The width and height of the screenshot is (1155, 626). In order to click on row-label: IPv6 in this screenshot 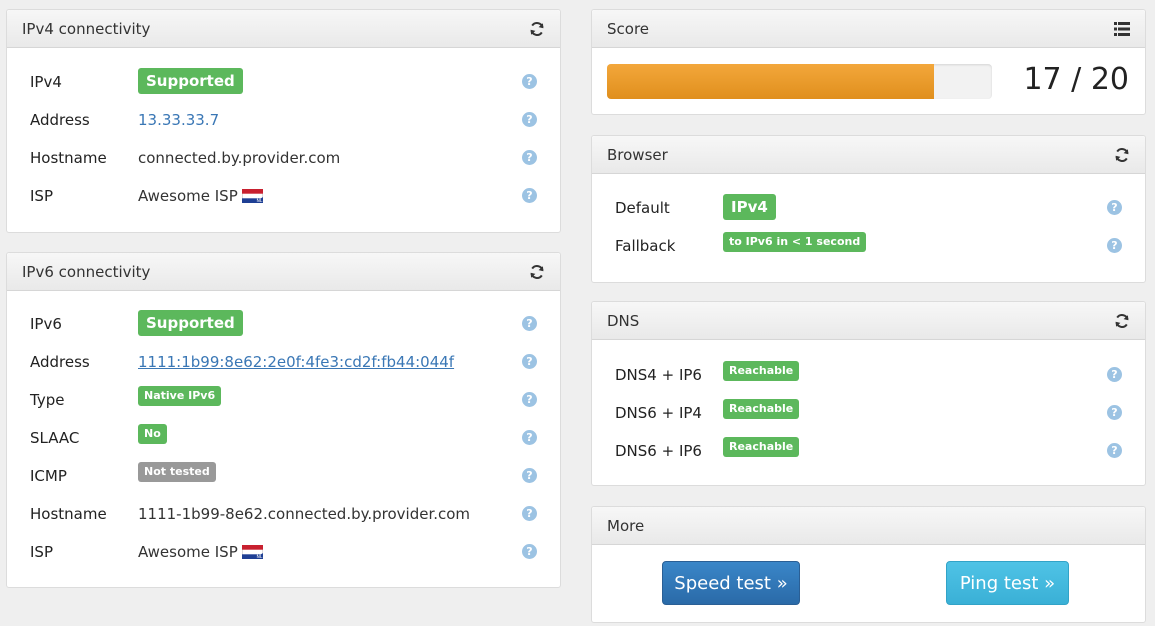, I will do `click(46, 324)`.